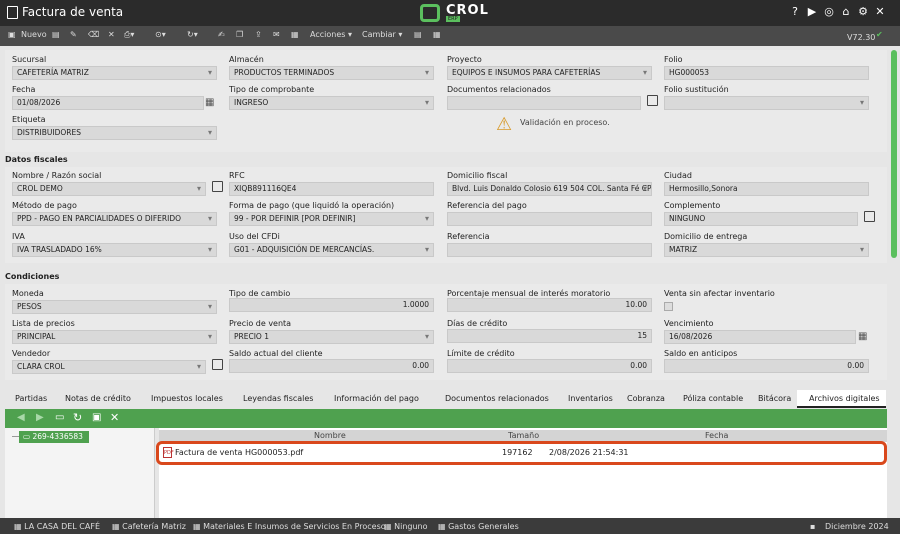  What do you see at coordinates (272, 89) in the screenshot?
I see `tipo-comprobante-label: Tipo de comprobante` at bounding box center [272, 89].